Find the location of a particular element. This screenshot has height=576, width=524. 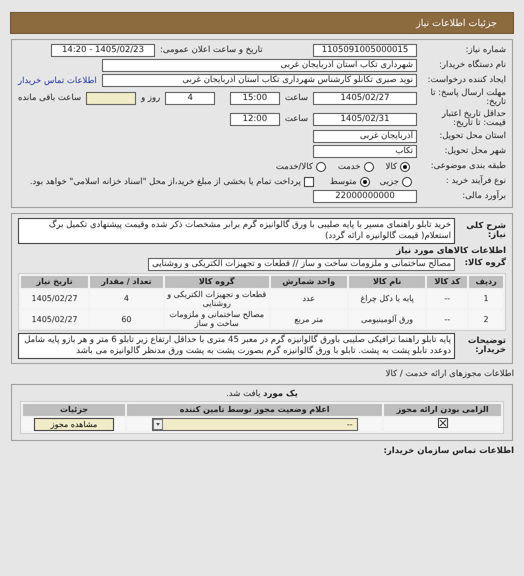

input-field is located at coordinates (111, 98).